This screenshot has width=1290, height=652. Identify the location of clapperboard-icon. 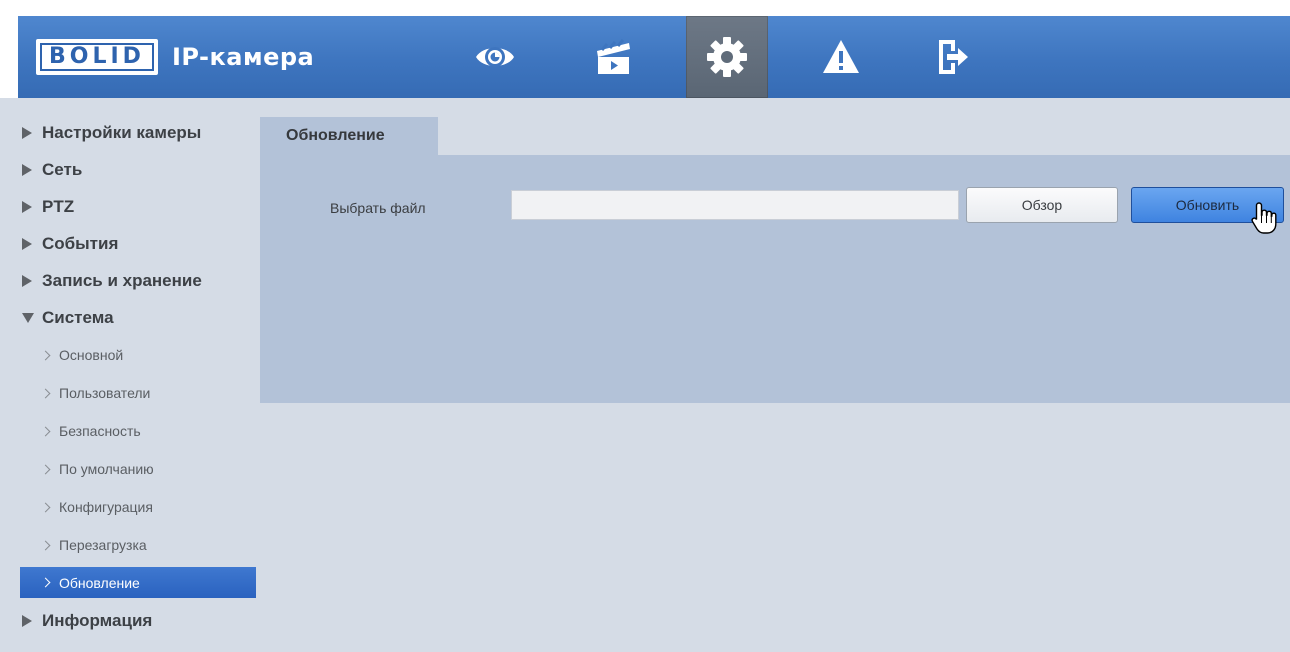
(613, 56).